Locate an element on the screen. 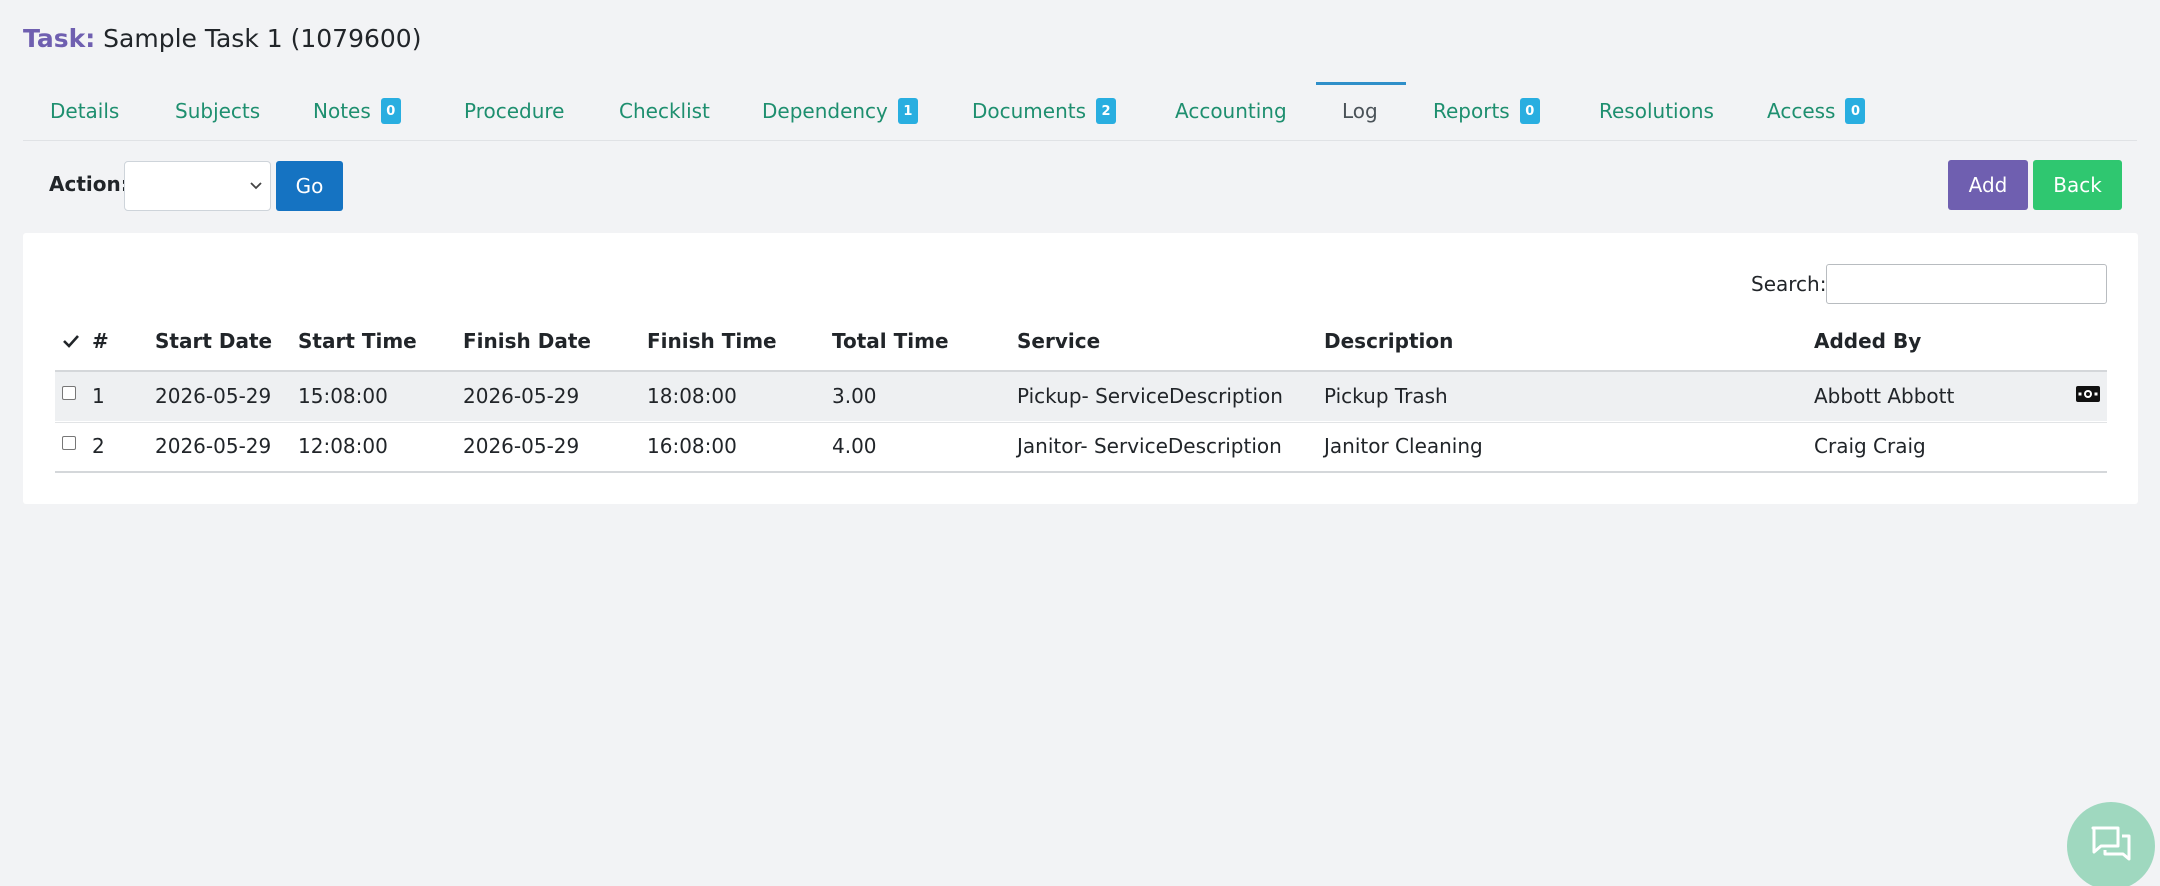  action-label: Action: is located at coordinates (89, 184).